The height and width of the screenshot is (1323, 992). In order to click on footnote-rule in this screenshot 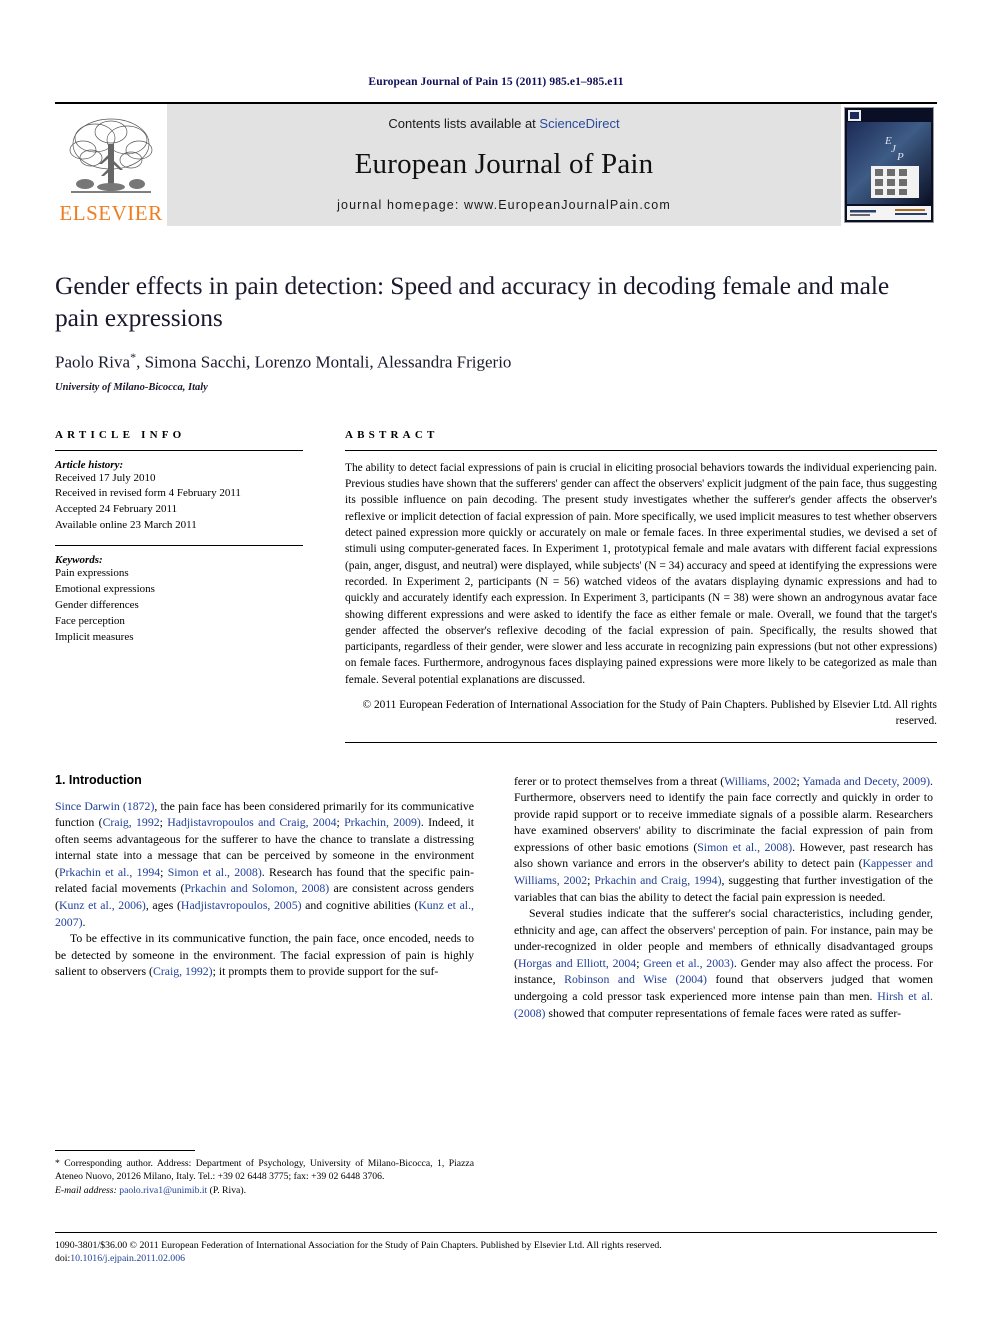, I will do `click(125, 1150)`.